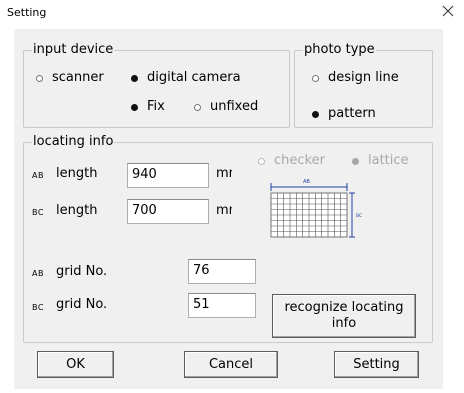 The width and height of the screenshot is (464, 393). I want to click on design-line-radio: design line, so click(355, 78).